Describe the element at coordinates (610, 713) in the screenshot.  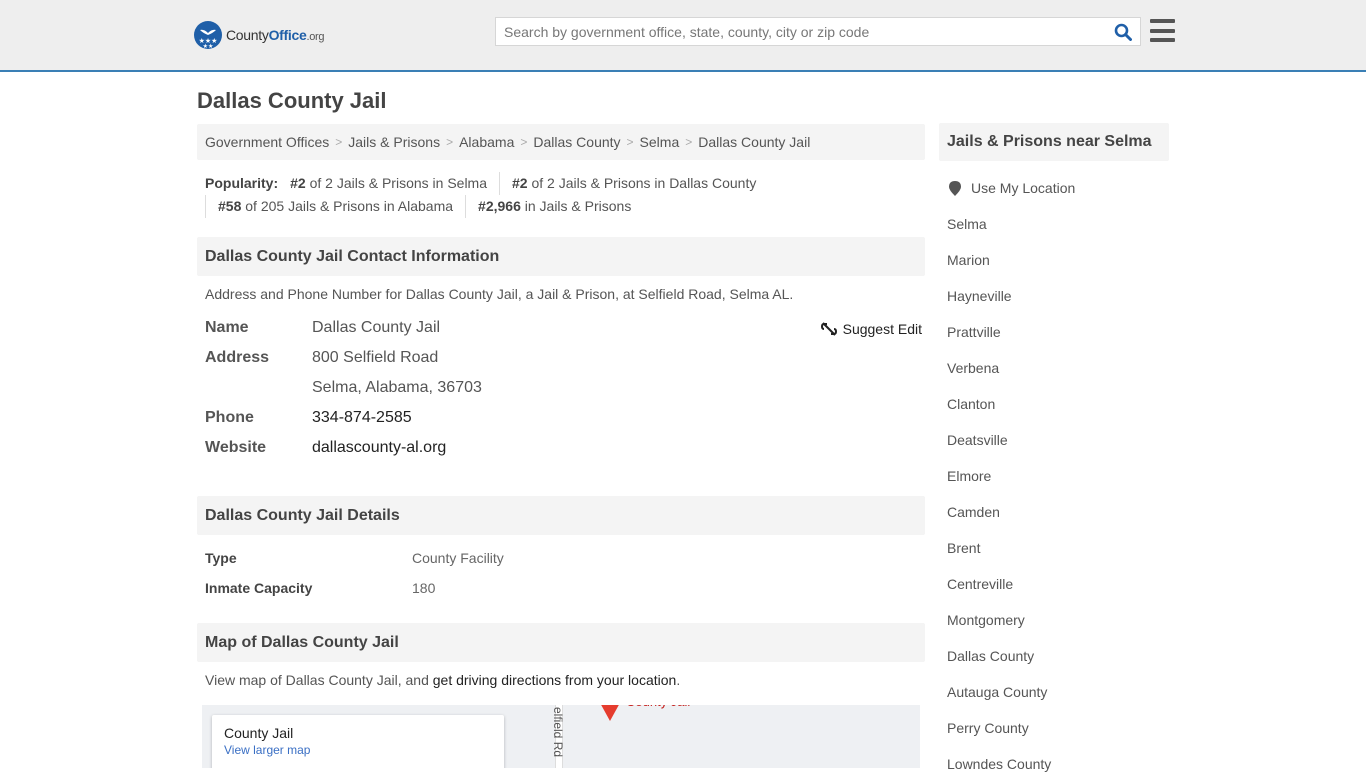
I see `map-pin-icon` at that location.